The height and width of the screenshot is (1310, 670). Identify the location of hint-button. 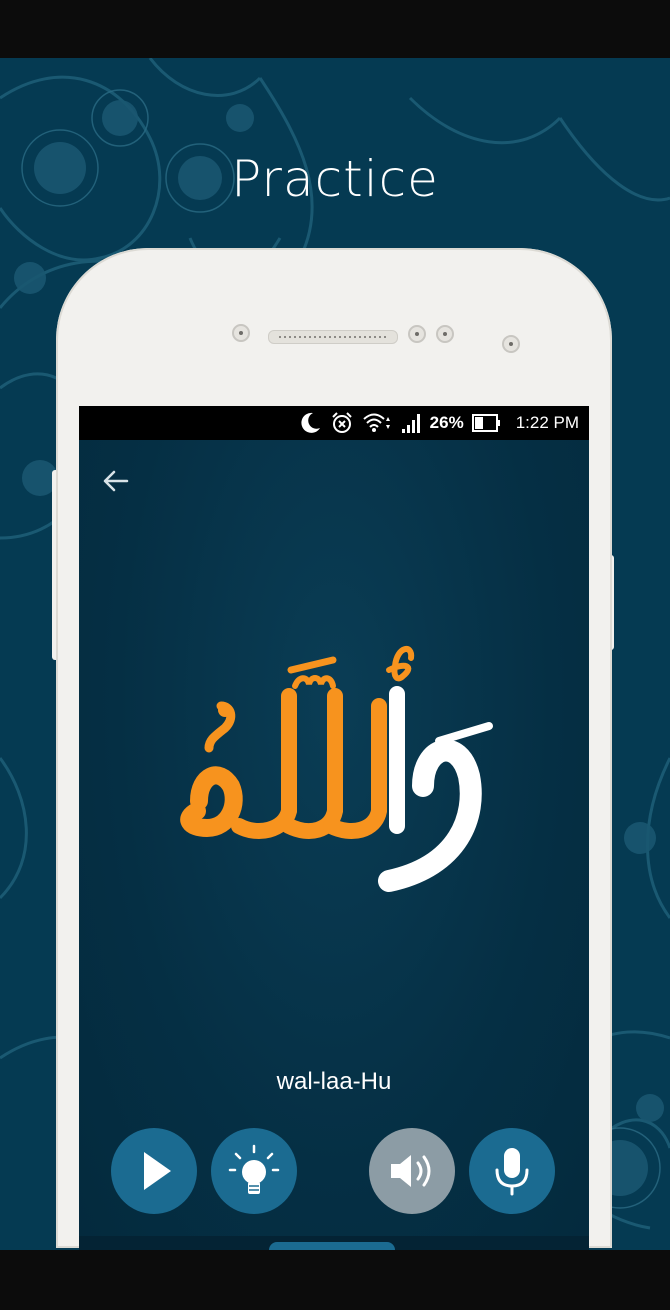
(254, 1171).